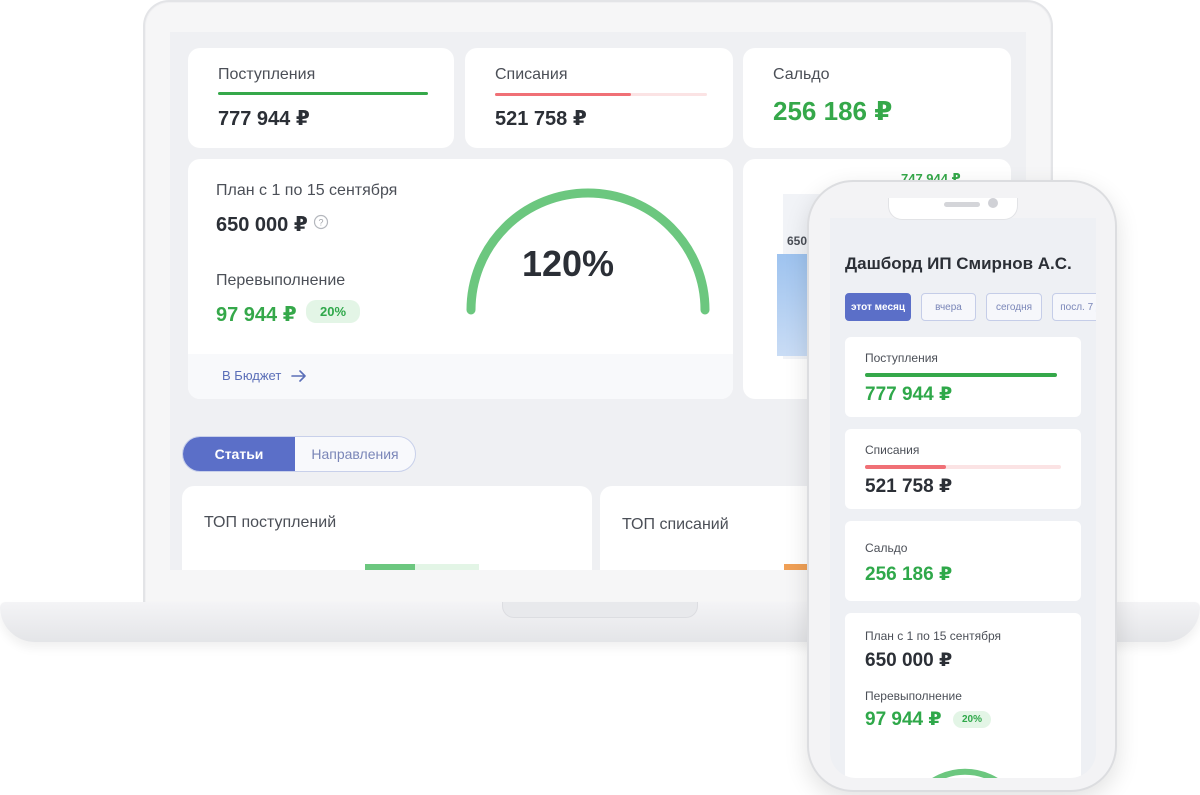  Describe the element at coordinates (256, 315) in the screenshot. I see `overfulfillment-value: 97 944 ₽` at that location.